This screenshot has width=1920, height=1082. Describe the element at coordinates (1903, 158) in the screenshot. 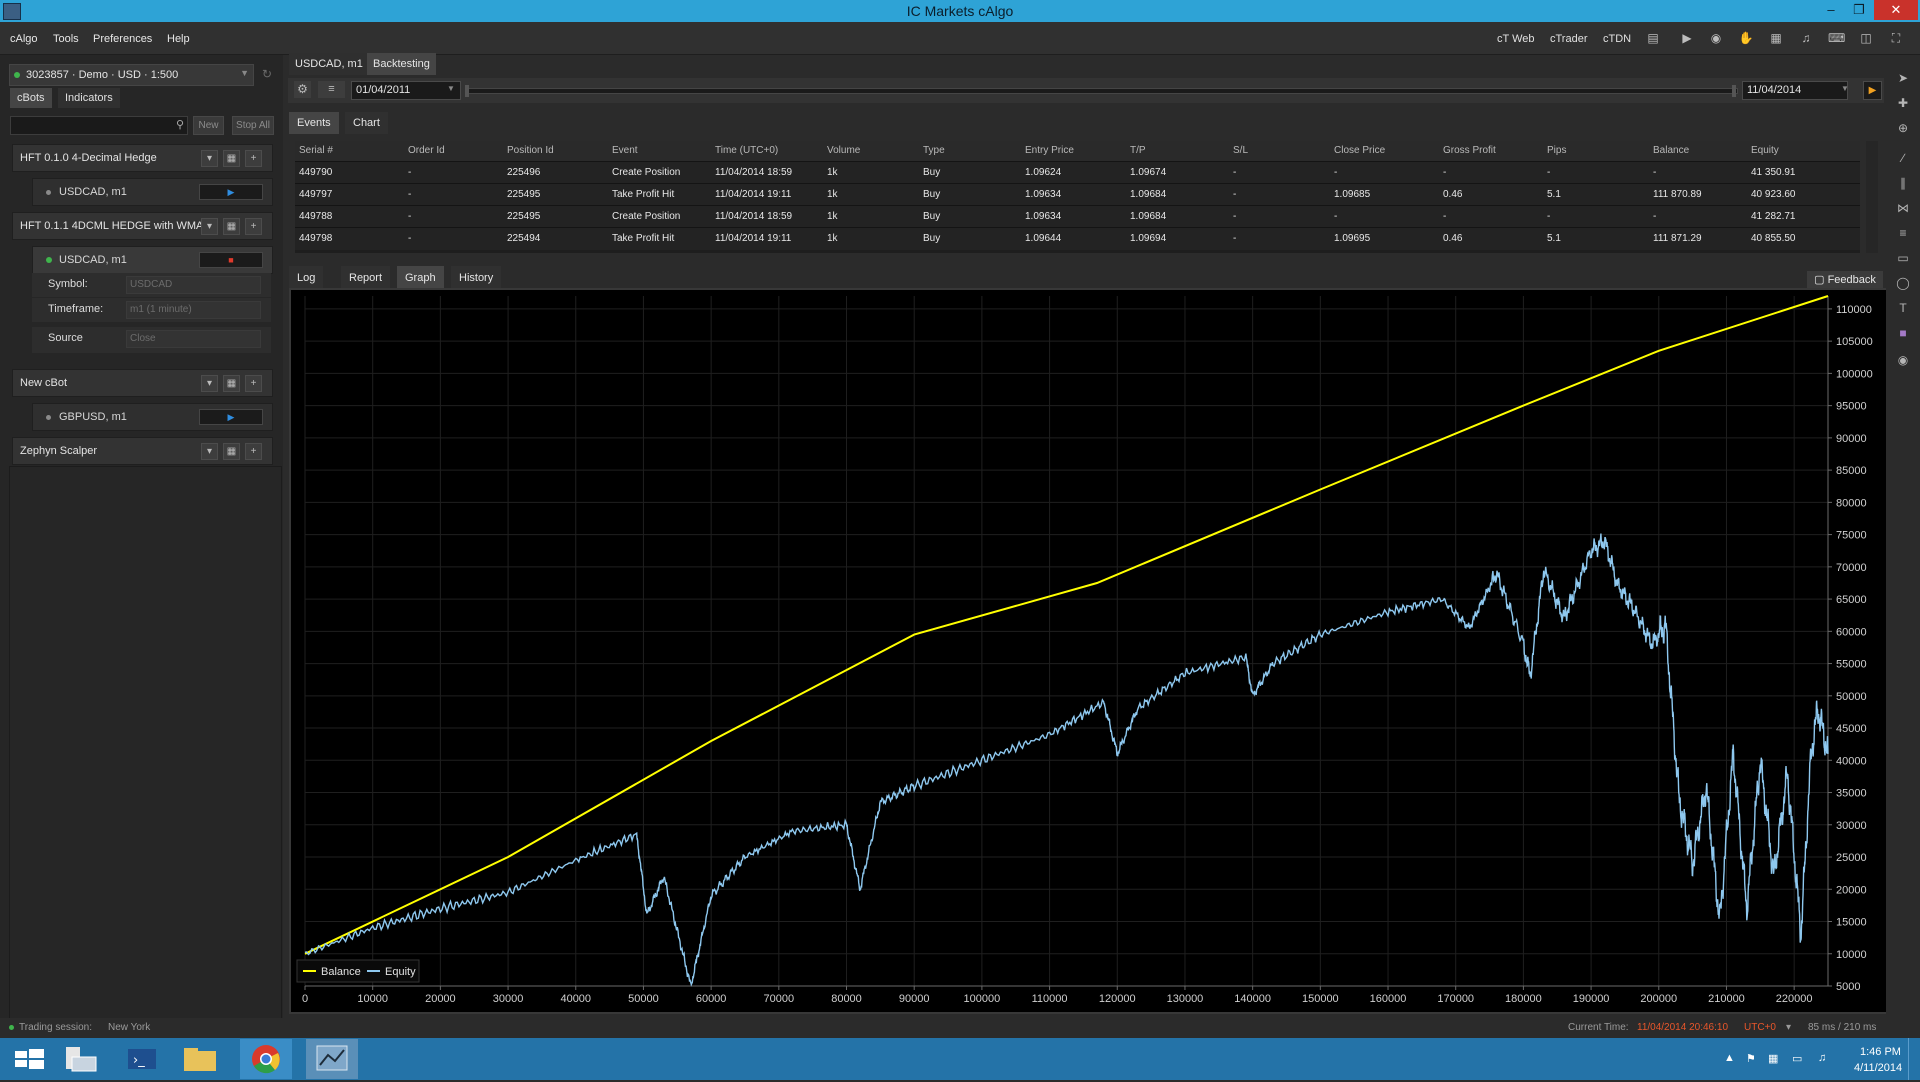

I see `trendline-icon: ∕` at that location.